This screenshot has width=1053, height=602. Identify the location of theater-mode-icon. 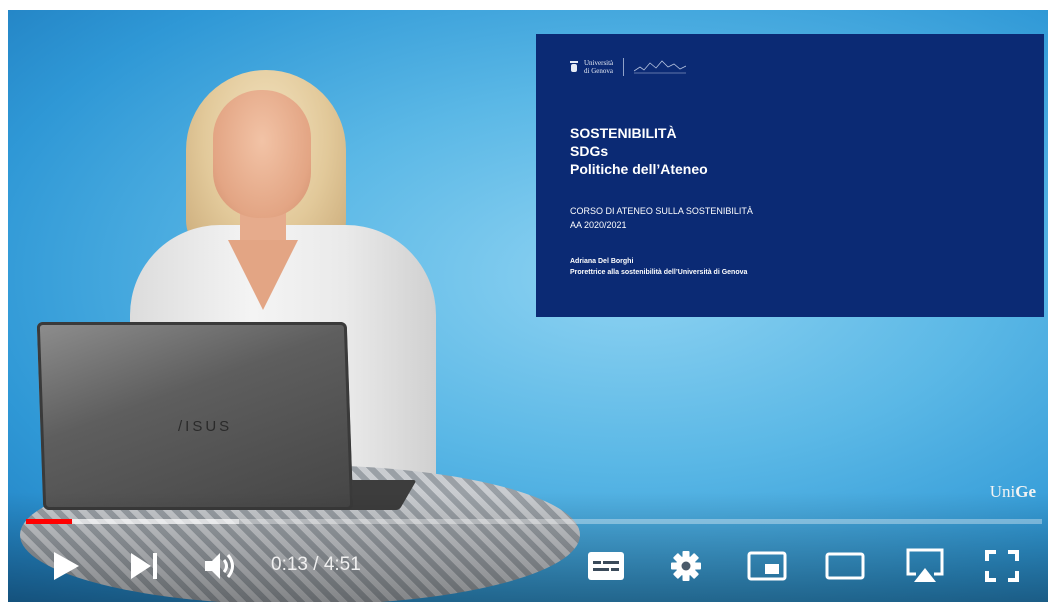
(845, 566).